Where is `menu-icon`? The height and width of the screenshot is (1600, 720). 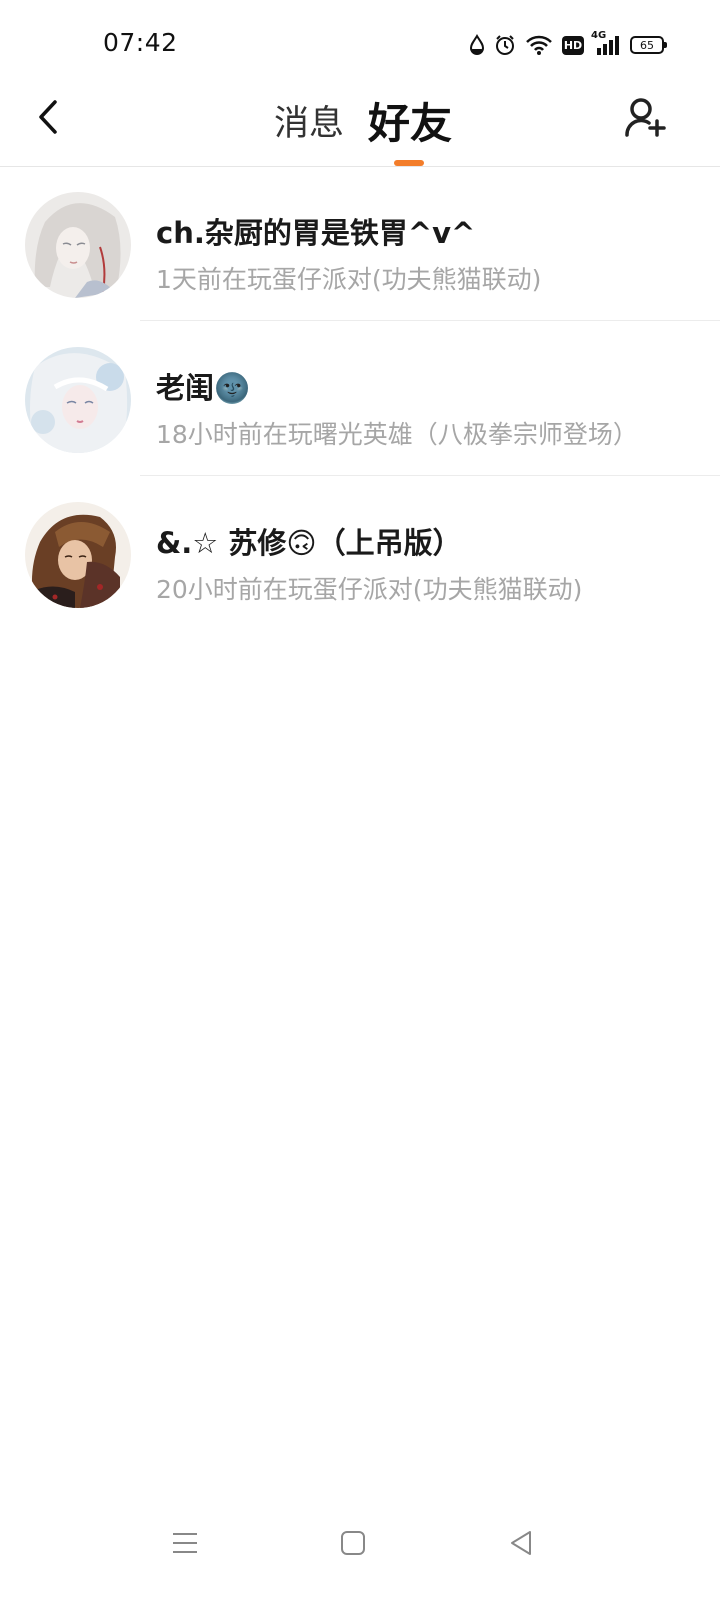 menu-icon is located at coordinates (185, 1545).